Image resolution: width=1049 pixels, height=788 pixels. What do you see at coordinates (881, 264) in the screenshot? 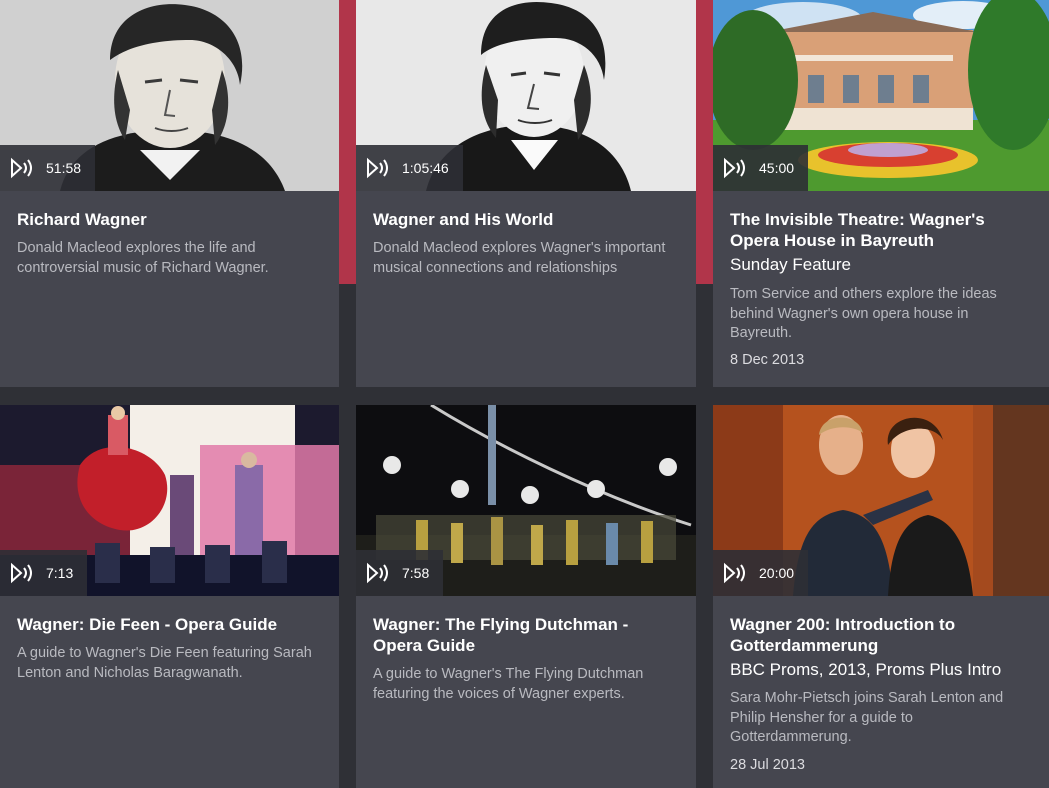
I see `programme-series: Sunday Feature` at bounding box center [881, 264].